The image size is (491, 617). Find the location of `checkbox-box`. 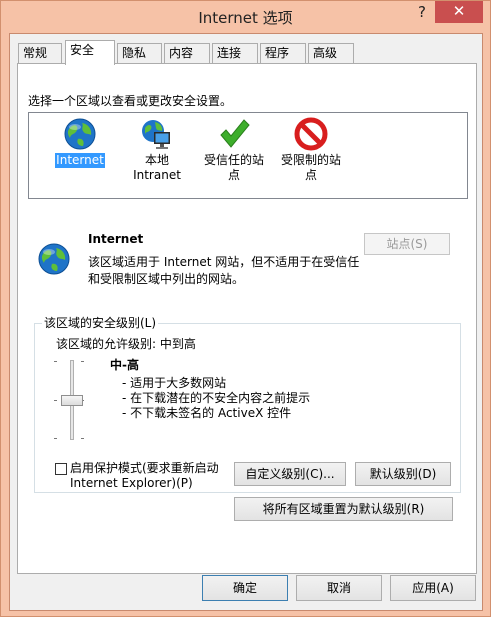

checkbox-box is located at coordinates (61, 469).